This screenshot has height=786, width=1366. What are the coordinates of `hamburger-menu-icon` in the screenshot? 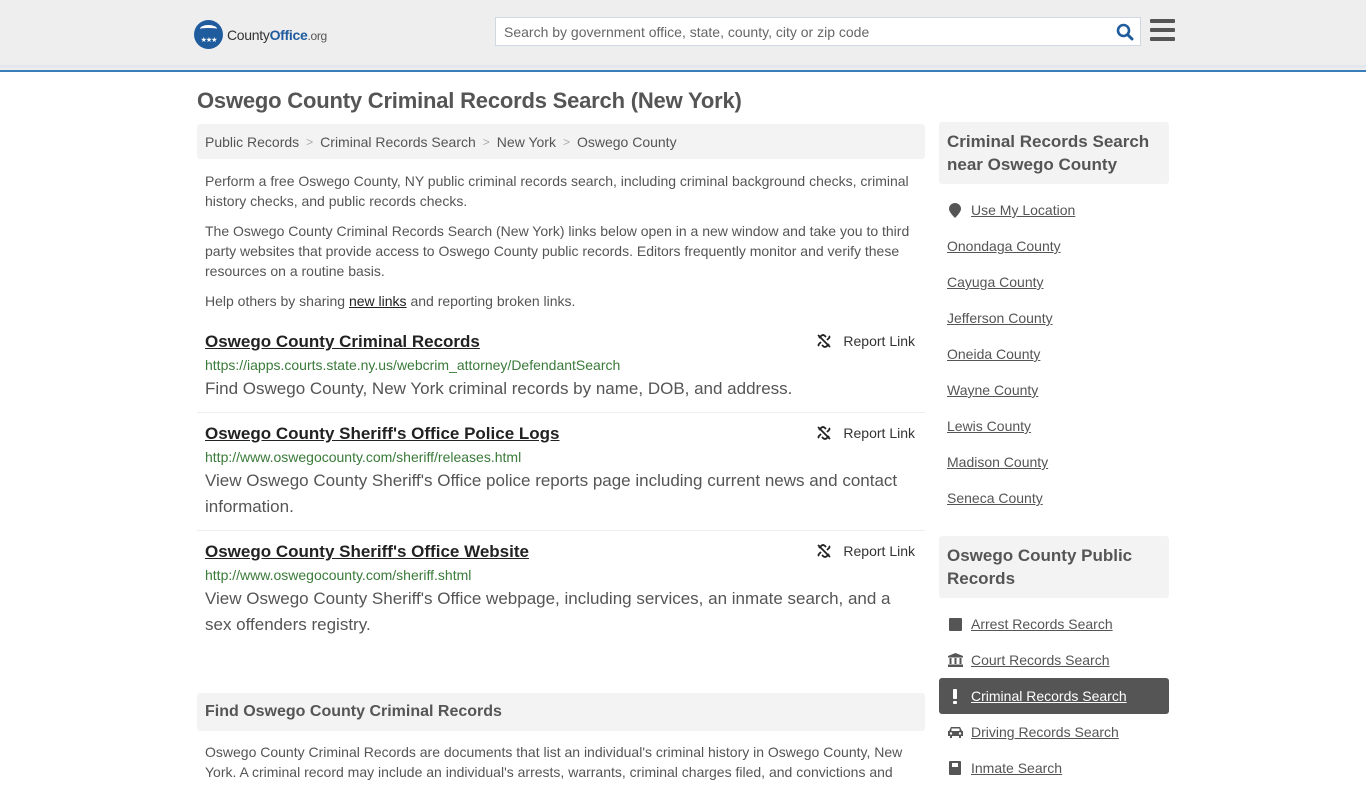 It's located at (1162, 30).